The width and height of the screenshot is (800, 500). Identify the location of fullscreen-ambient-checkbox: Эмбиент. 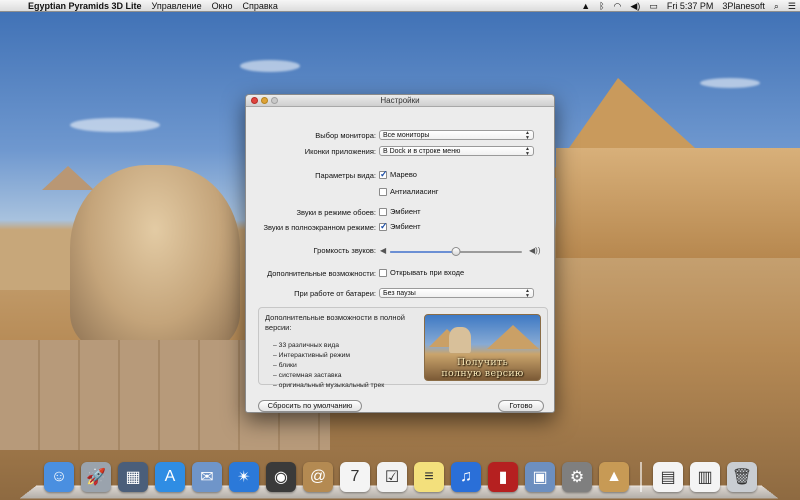
(400, 226).